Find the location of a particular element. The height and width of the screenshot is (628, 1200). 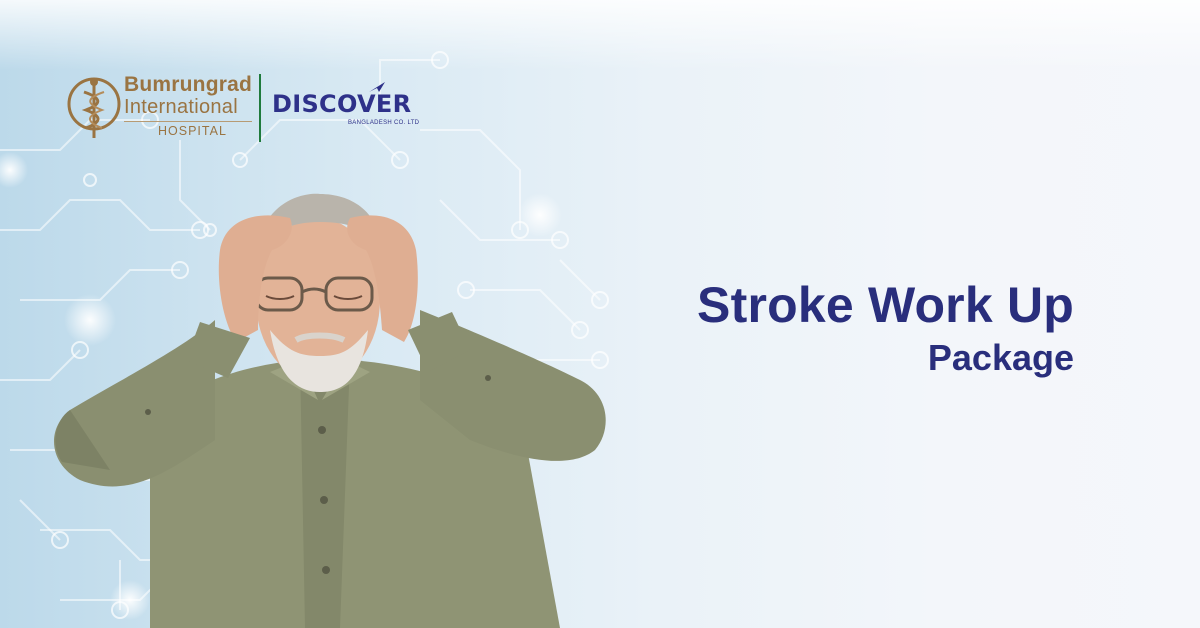

hospital-name-line1: Bumrungrad is located at coordinates (188, 84).